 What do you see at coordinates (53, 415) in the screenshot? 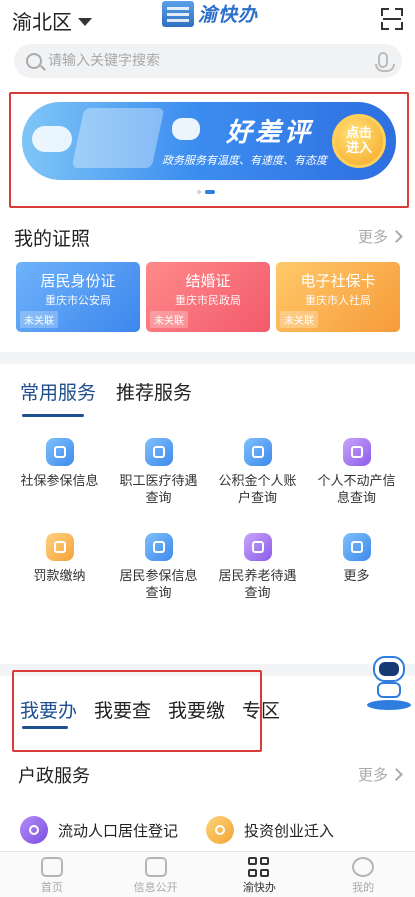
I see `active-tab-underline` at bounding box center [53, 415].